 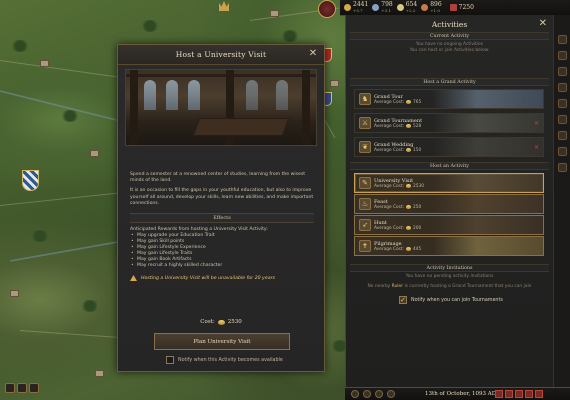 I want to click on cost-value: 528, so click(x=417, y=126).